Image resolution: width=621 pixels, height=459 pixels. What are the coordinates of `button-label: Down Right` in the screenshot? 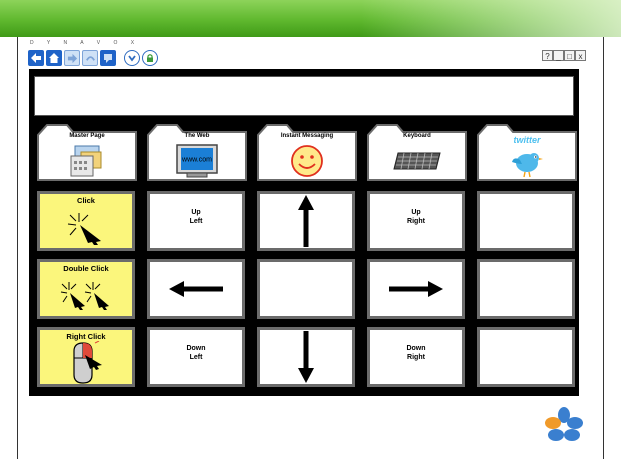 It's located at (416, 353).